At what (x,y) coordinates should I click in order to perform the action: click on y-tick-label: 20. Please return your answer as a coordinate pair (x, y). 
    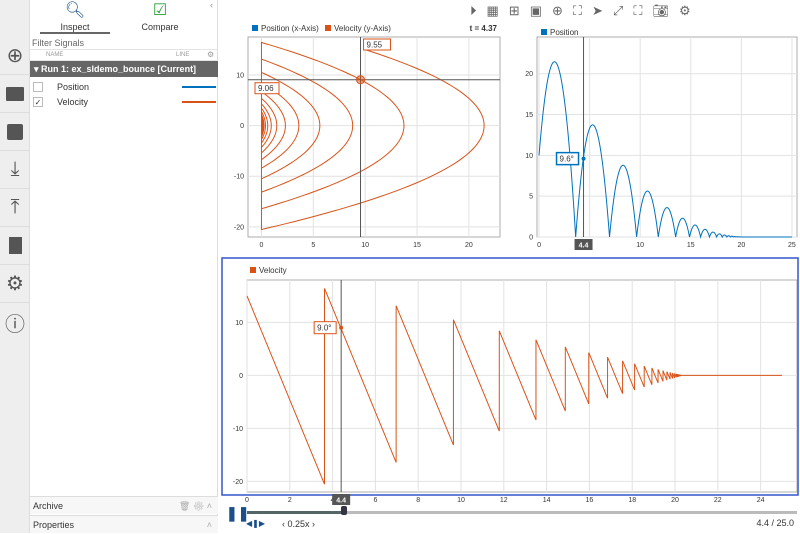
    Looking at the image, I should click on (529, 74).